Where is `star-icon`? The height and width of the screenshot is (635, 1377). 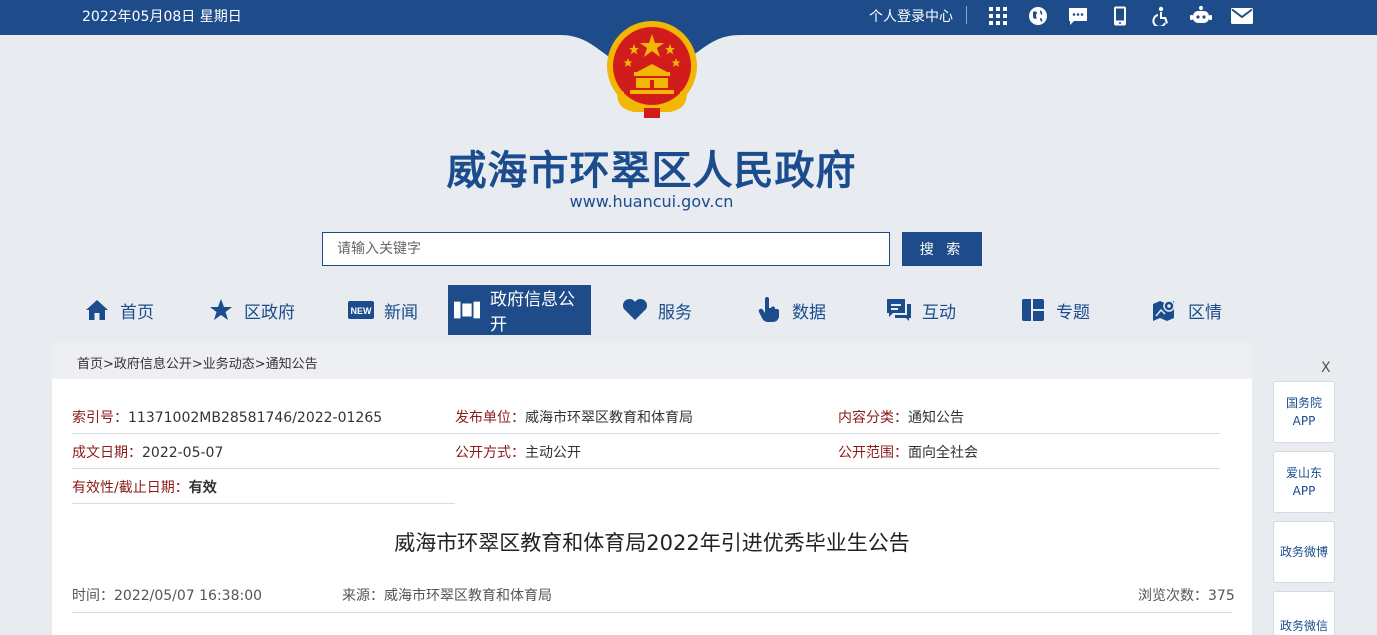
star-icon is located at coordinates (221, 310).